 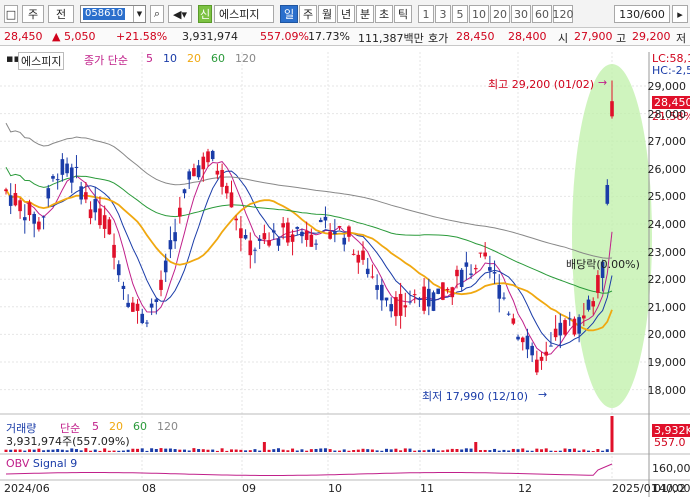 What do you see at coordinates (205, 14) in the screenshot?
I see `company-badge: 신` at bounding box center [205, 14].